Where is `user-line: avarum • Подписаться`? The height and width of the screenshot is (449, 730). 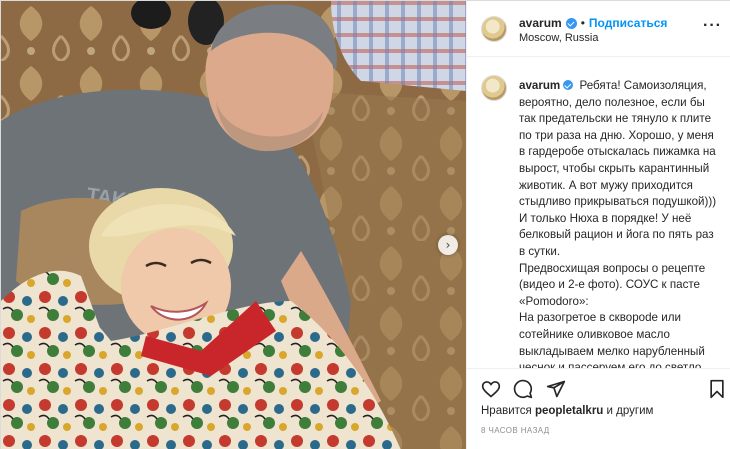 user-line: avarum • Подписаться is located at coordinates (593, 23).